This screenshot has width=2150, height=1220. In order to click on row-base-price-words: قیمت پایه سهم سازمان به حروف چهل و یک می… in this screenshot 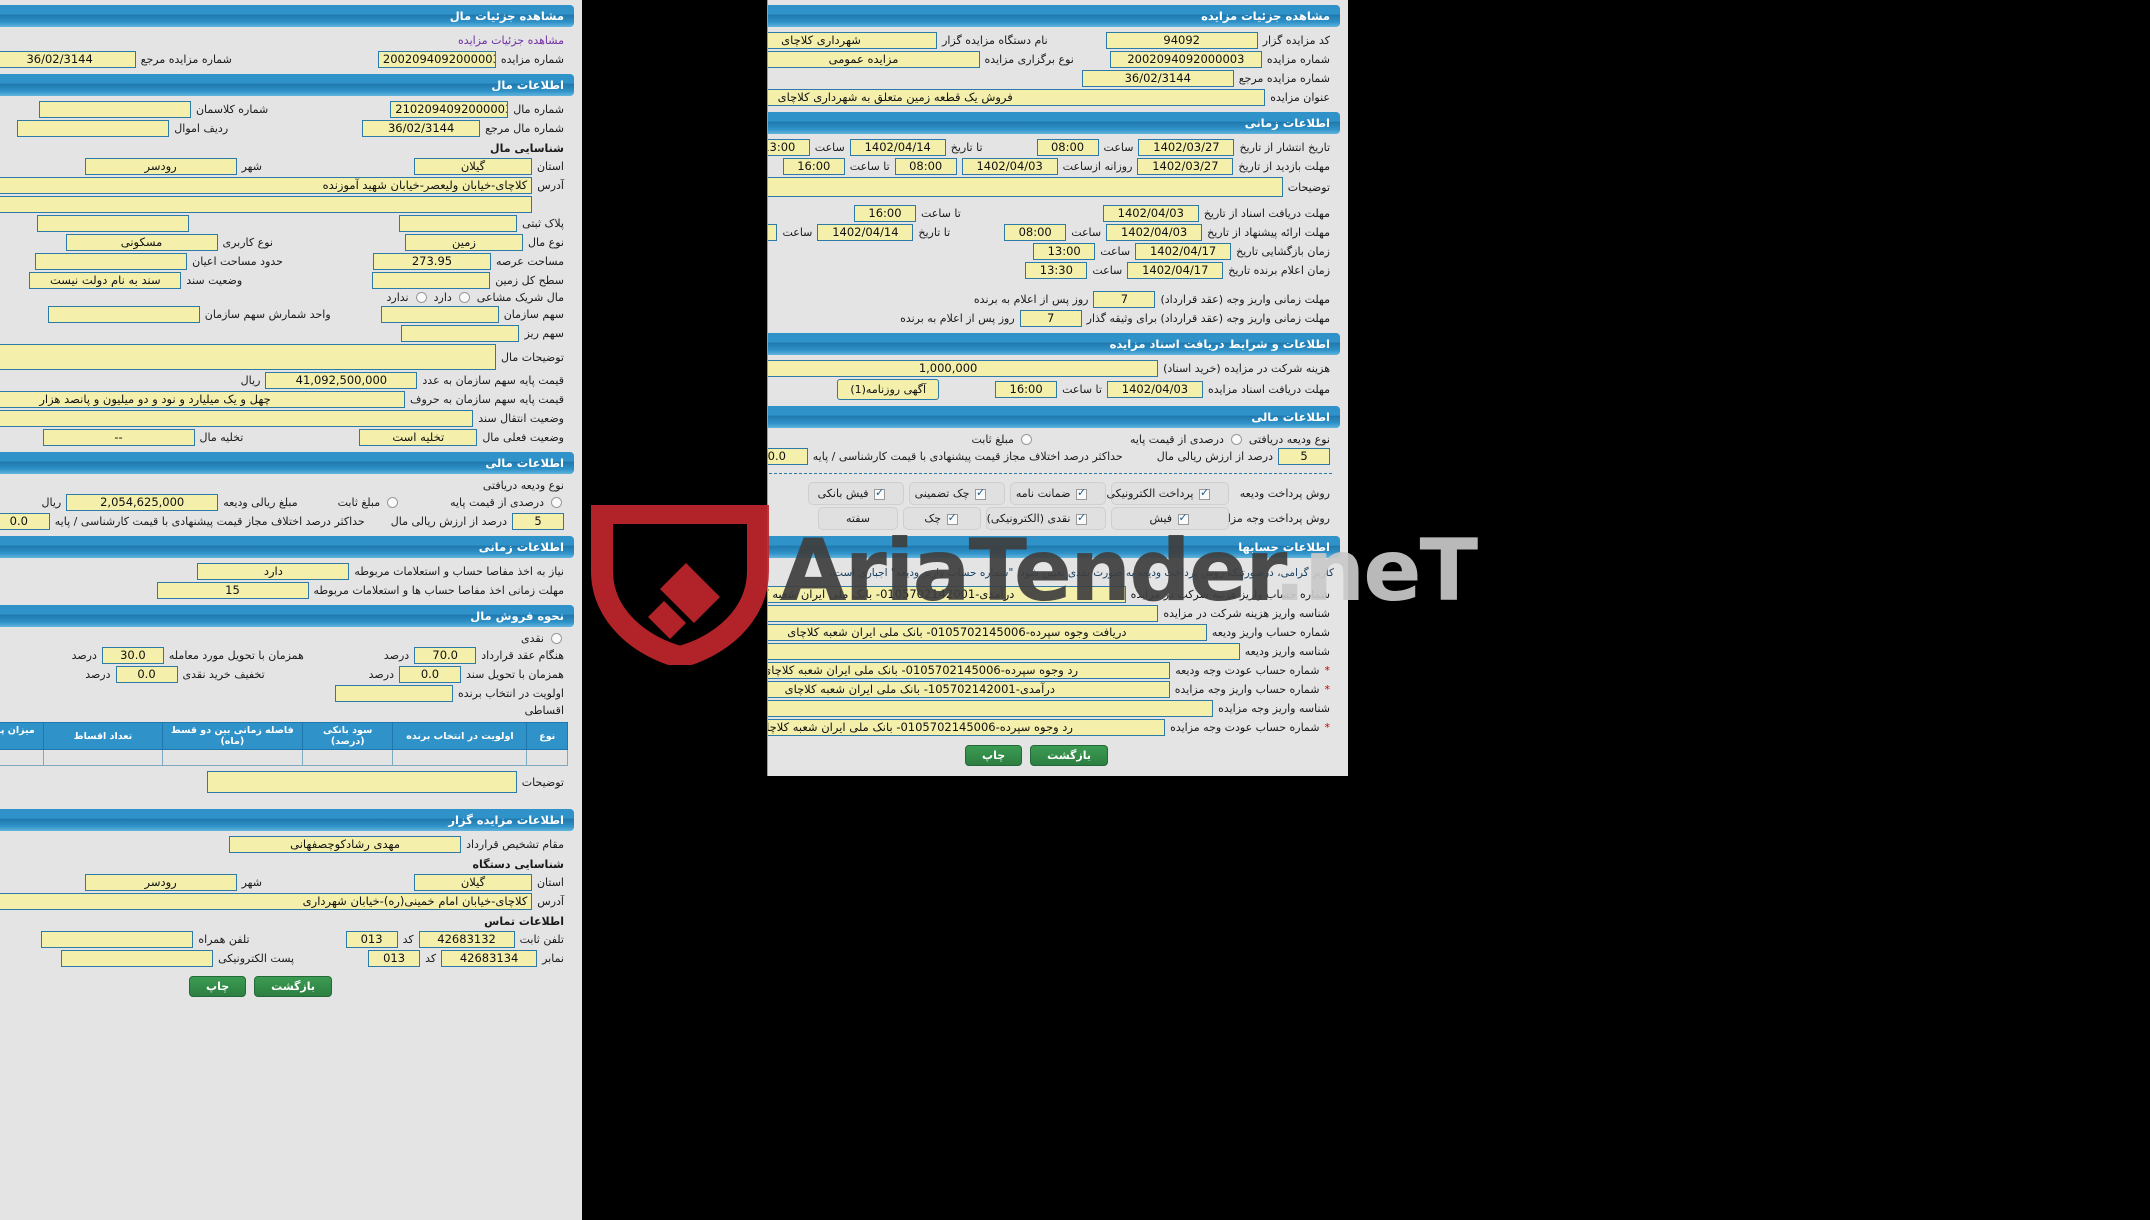, I will do `click(291, 399)`.